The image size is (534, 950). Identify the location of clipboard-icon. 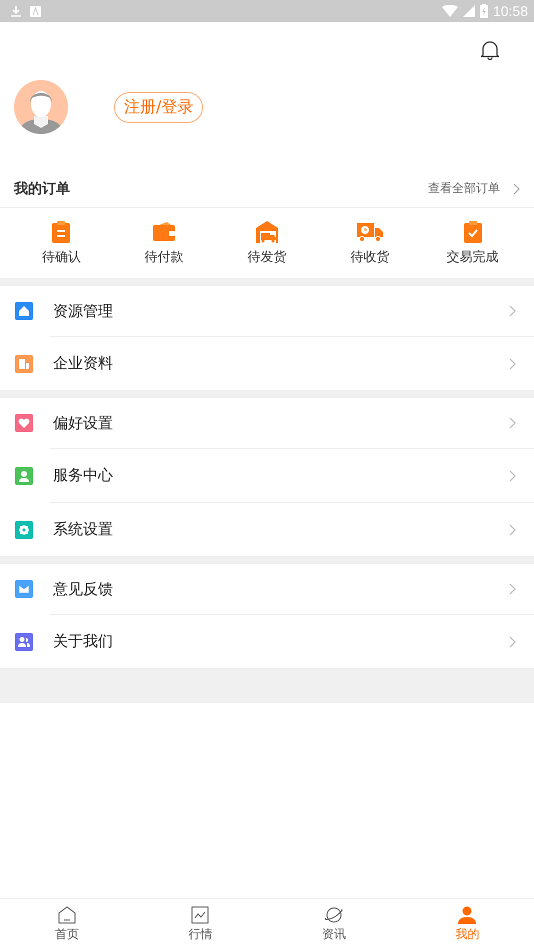
(61, 231).